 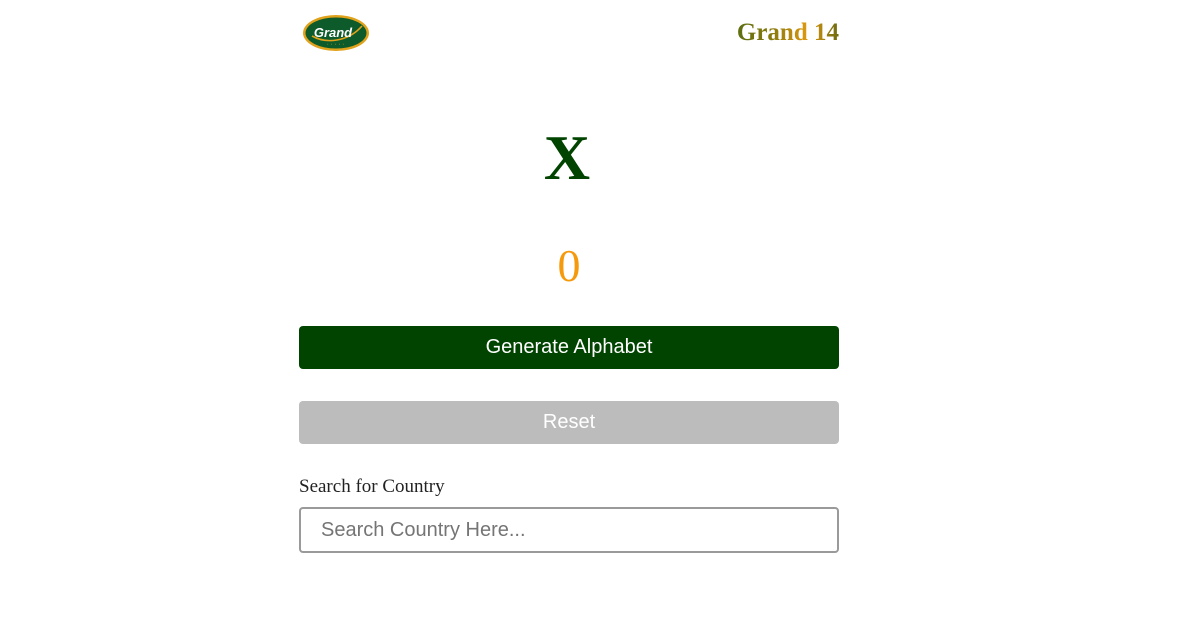 What do you see at coordinates (569, 347) in the screenshot?
I see `generate-alphabet-button: Generate Alphabet` at bounding box center [569, 347].